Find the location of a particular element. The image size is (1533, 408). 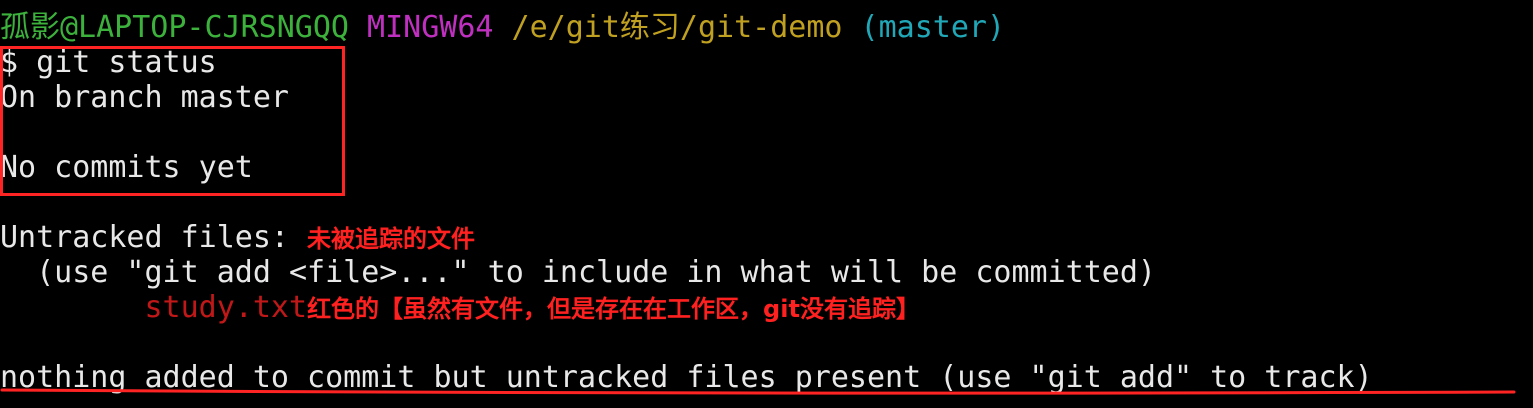

prompt-branch: (master) is located at coordinates (933, 27).